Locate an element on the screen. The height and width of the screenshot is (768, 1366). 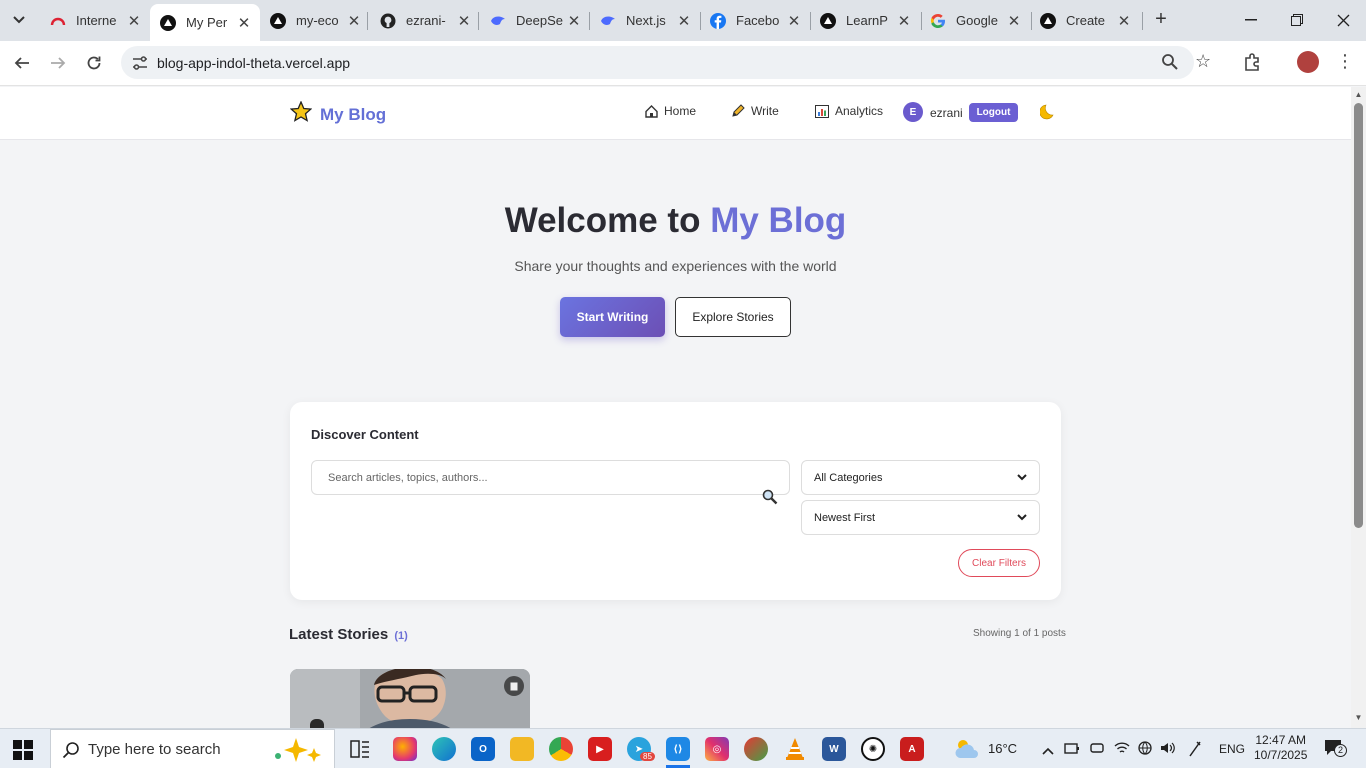
explore-stories-button: Explore Stories is located at coordinates (733, 317).